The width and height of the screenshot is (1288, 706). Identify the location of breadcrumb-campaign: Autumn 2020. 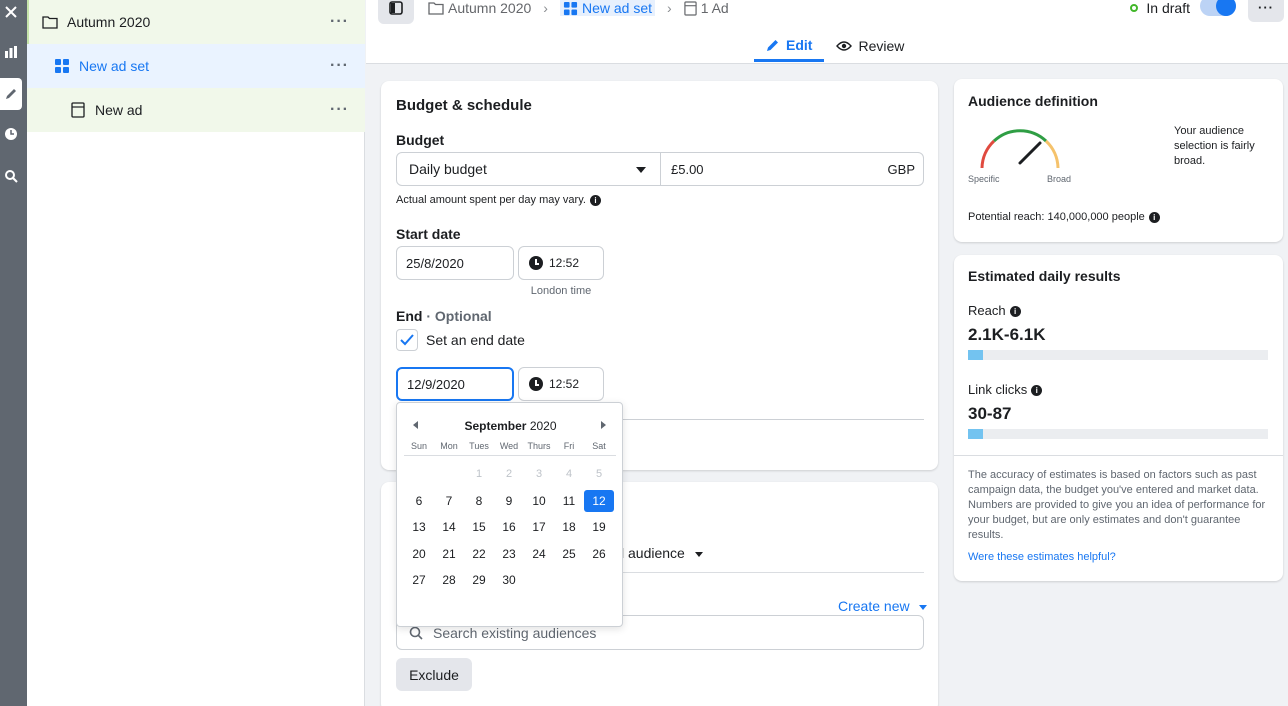
(479, 8).